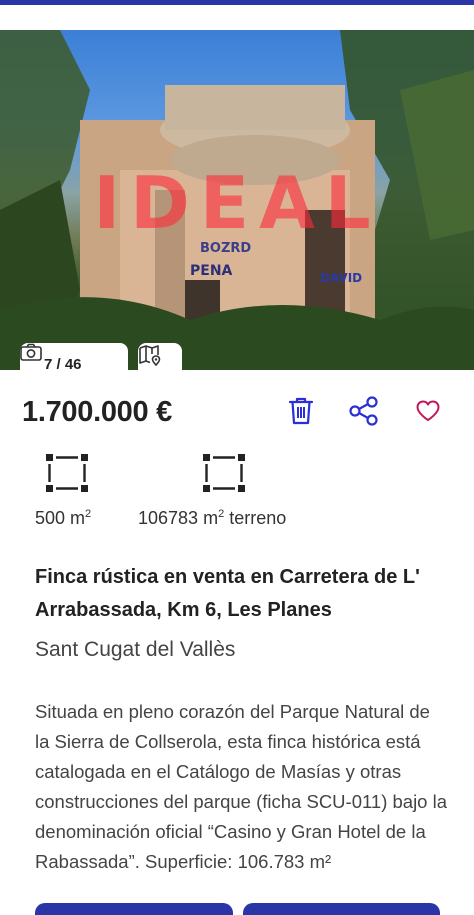 The width and height of the screenshot is (474, 915). What do you see at coordinates (236, 203) in the screenshot?
I see `svg-text: IDEAL` at bounding box center [236, 203].